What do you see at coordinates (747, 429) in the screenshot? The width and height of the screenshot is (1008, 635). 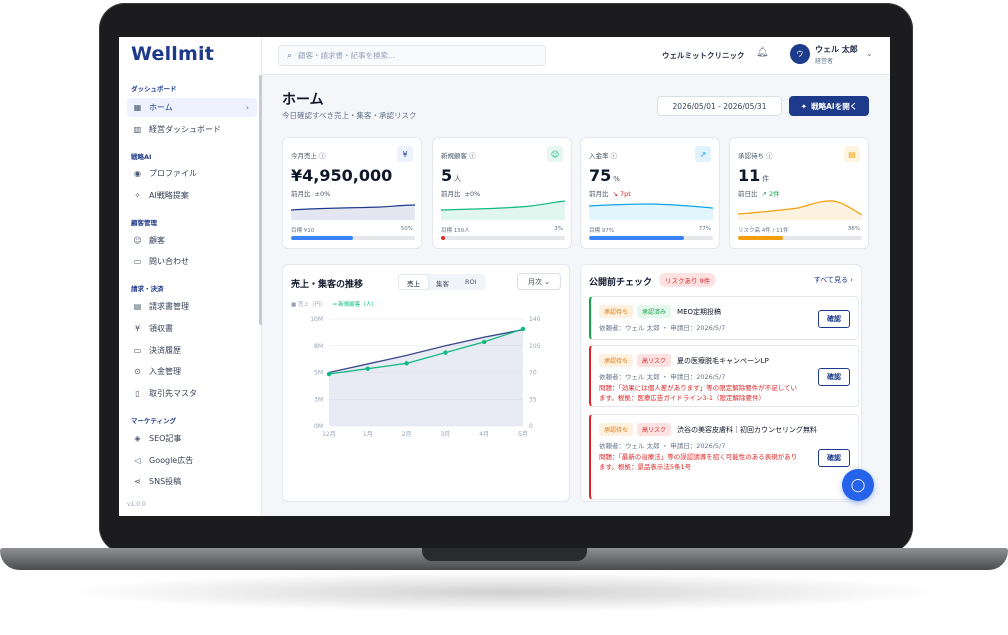 I see `review-item-title: 渋谷の美容皮膚科｜初回カウンセリング無料` at bounding box center [747, 429].